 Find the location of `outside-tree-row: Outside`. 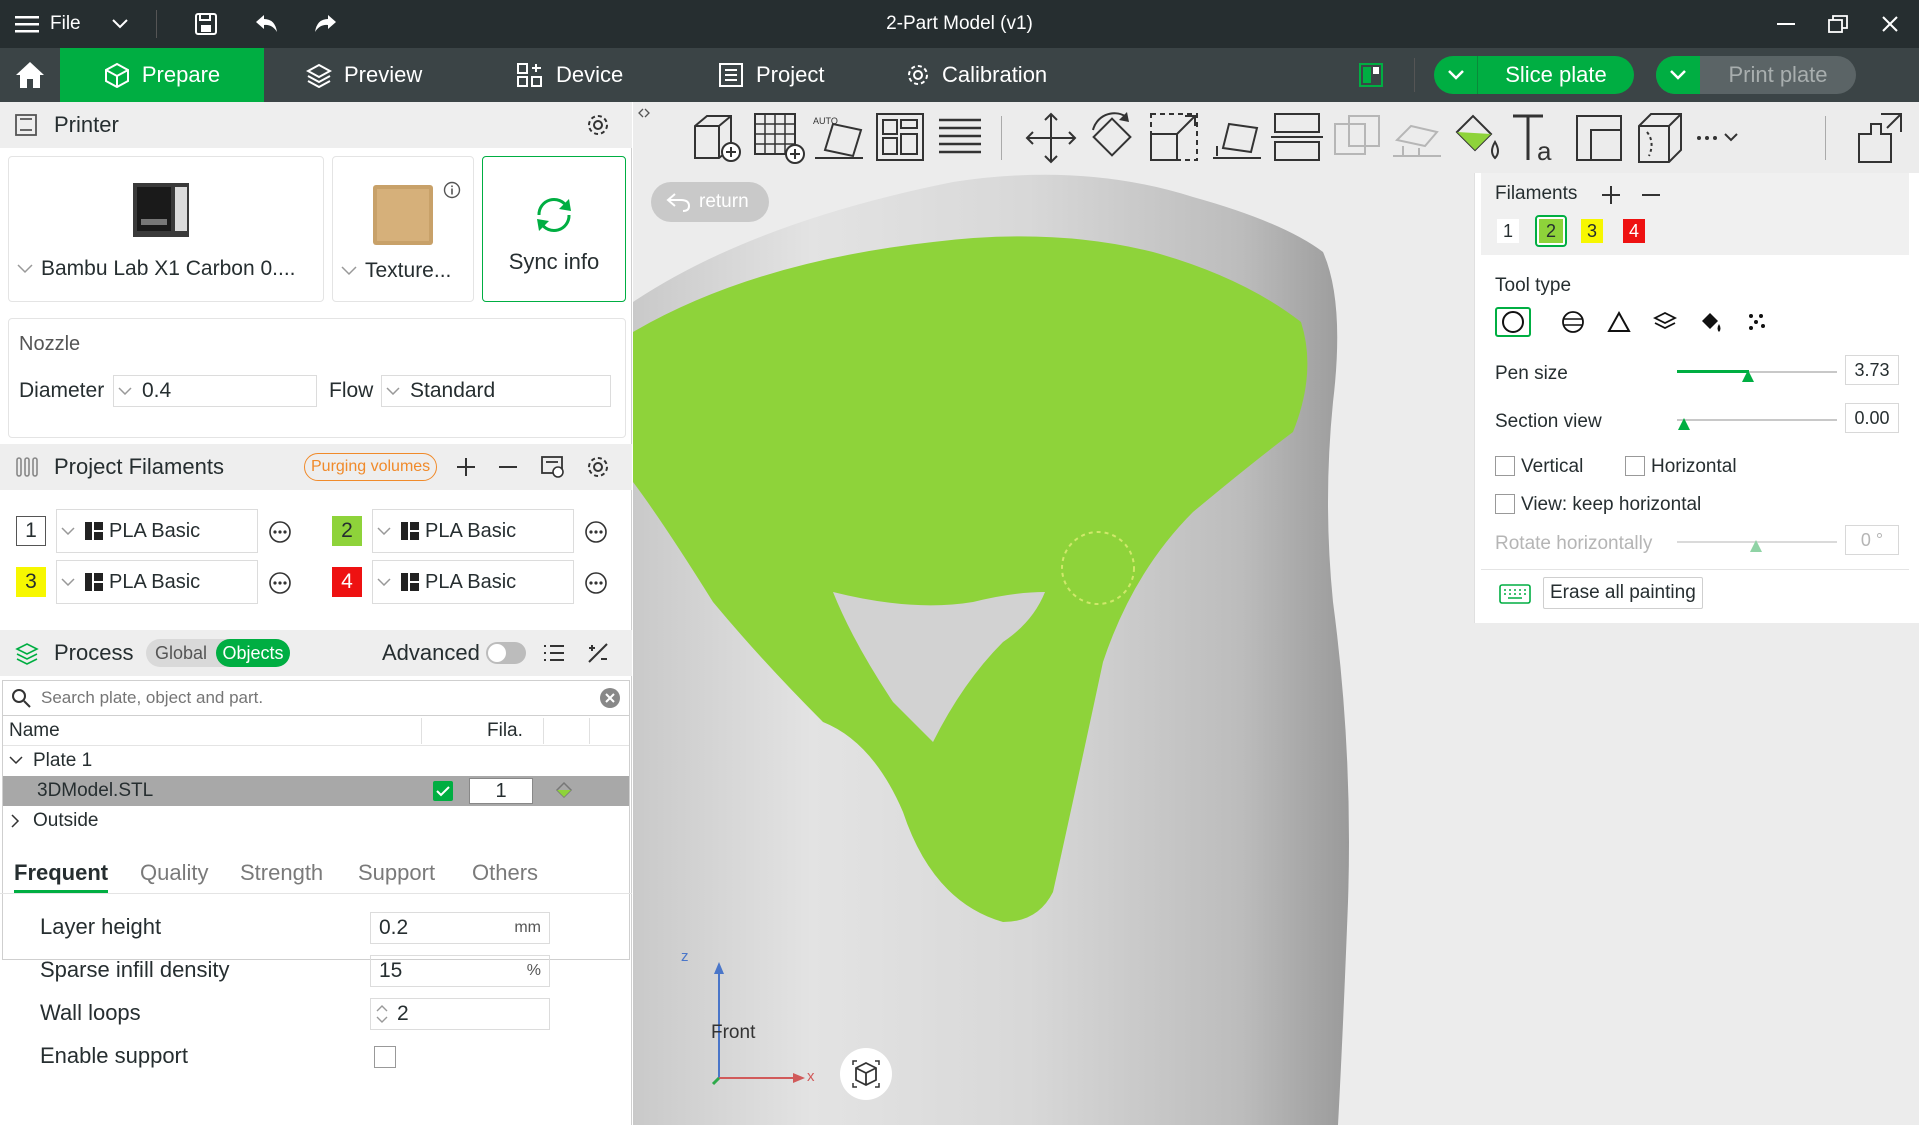

outside-tree-row: Outside is located at coordinates (316, 821).